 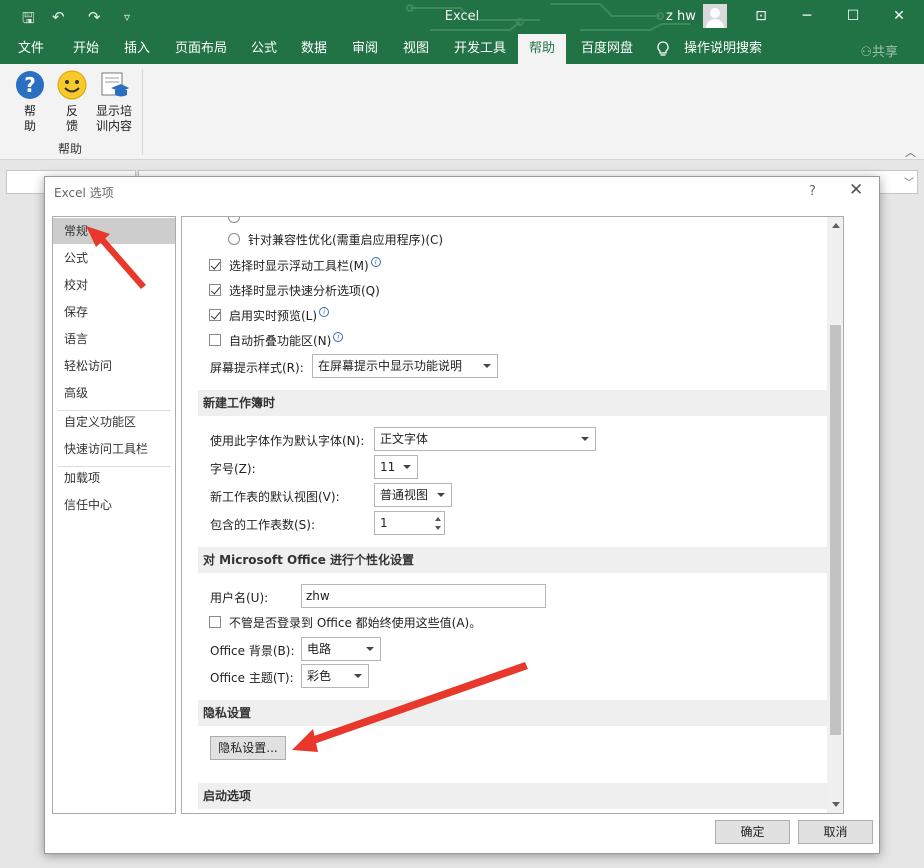 What do you see at coordinates (252, 651) in the screenshot?
I see `office-background-label: Office 背景(B):` at bounding box center [252, 651].